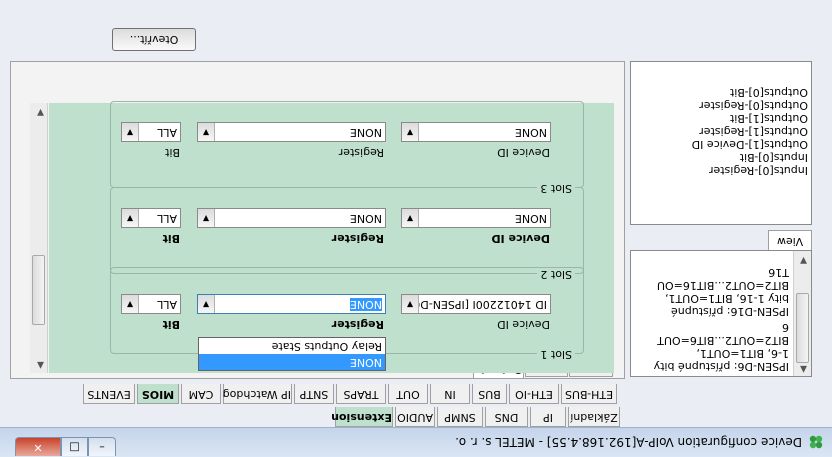 This screenshot has height=457, width=832. I want to click on info-line: IPSEN-D6: přístupné bity, so click(721, 366).